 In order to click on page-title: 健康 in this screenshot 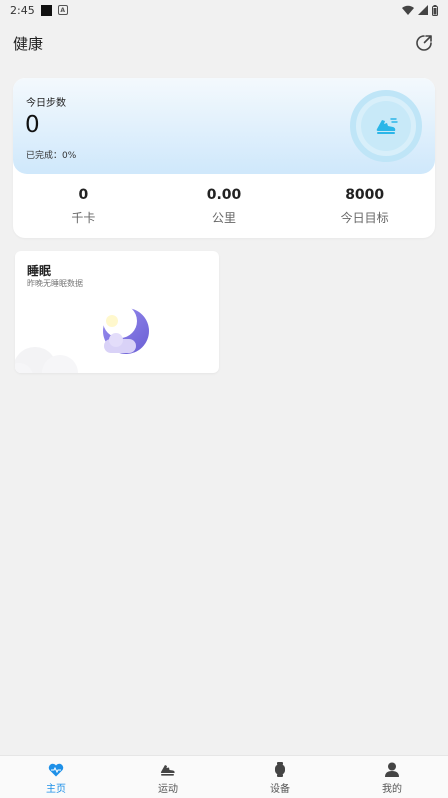, I will do `click(28, 43)`.